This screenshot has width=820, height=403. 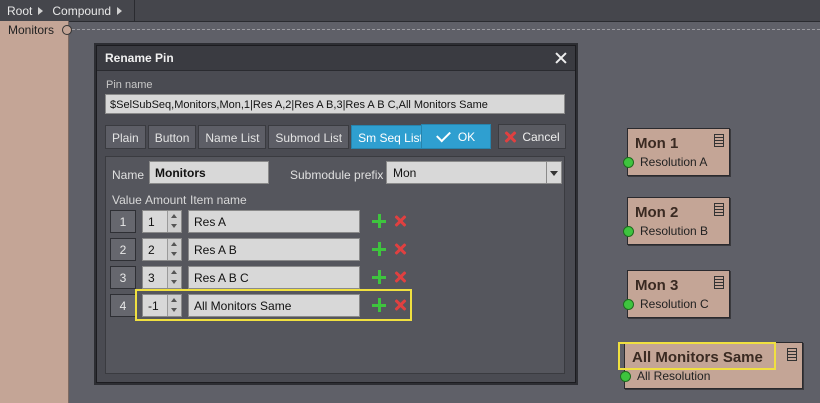 I want to click on node-mon-1: Mon 1 Resolution A, so click(x=676, y=152).